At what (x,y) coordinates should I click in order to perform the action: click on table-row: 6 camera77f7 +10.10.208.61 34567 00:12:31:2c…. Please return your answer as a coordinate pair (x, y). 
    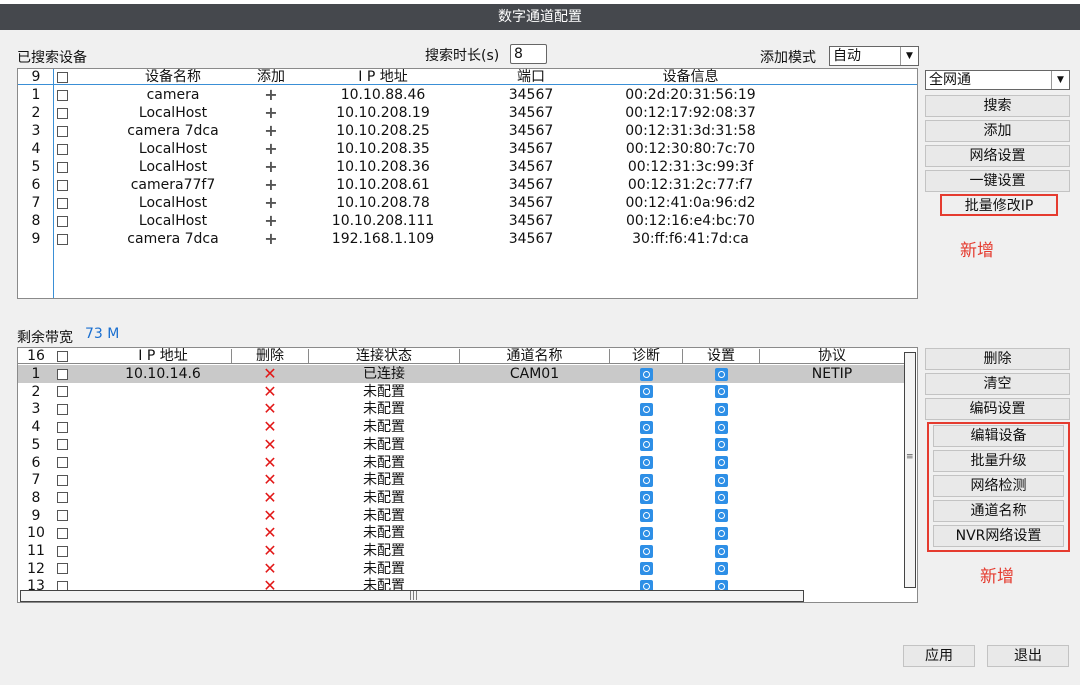
    Looking at the image, I should click on (467, 185).